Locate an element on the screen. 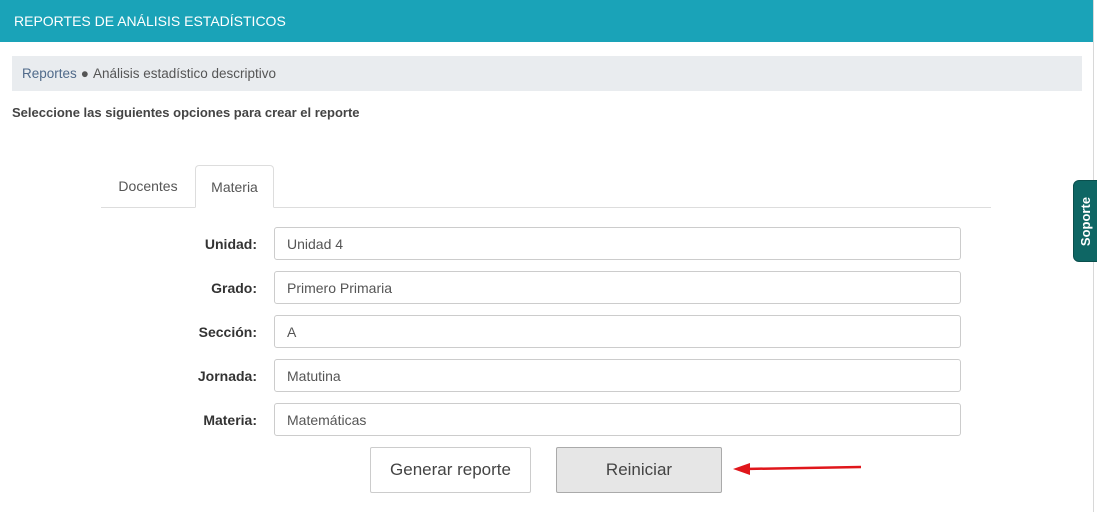  support-tab: Soporte is located at coordinates (1085, 221).